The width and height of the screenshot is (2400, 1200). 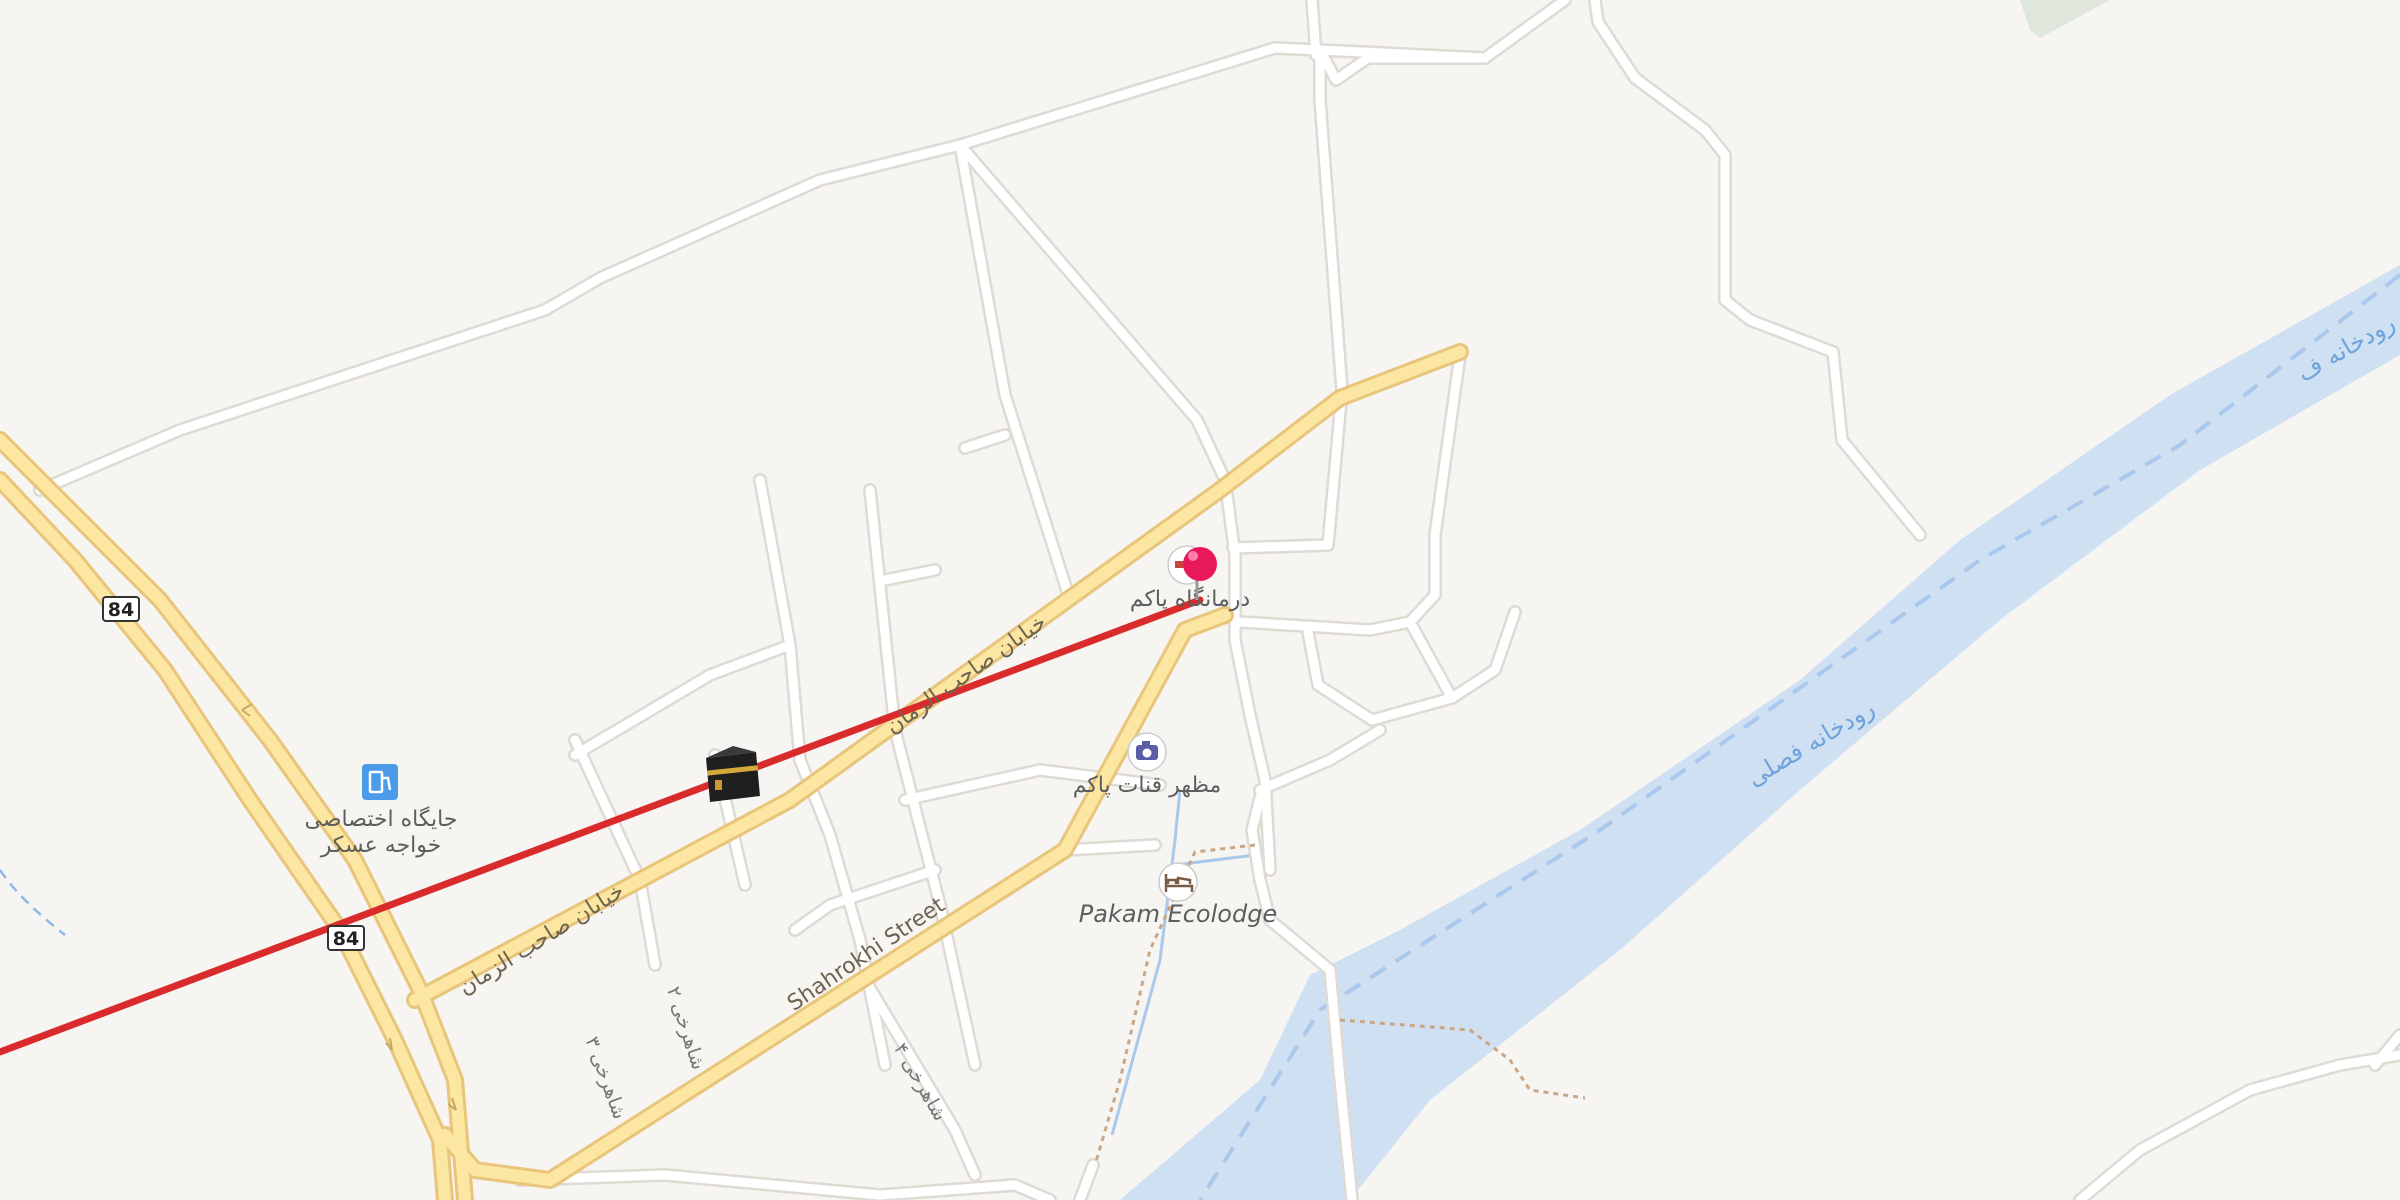 I want to click on fuel-station-label-line1: جایگاه اختصاصی, so click(x=381, y=819).